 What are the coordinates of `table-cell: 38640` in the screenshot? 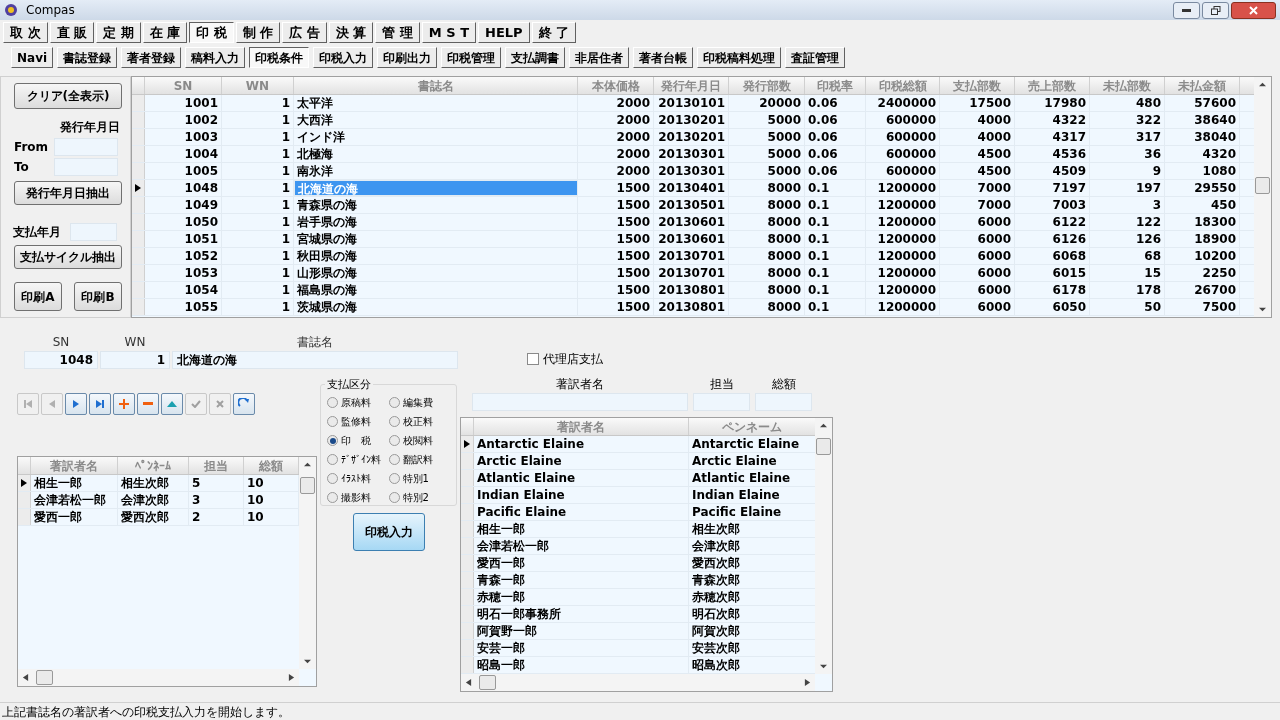 It's located at (1202, 120).